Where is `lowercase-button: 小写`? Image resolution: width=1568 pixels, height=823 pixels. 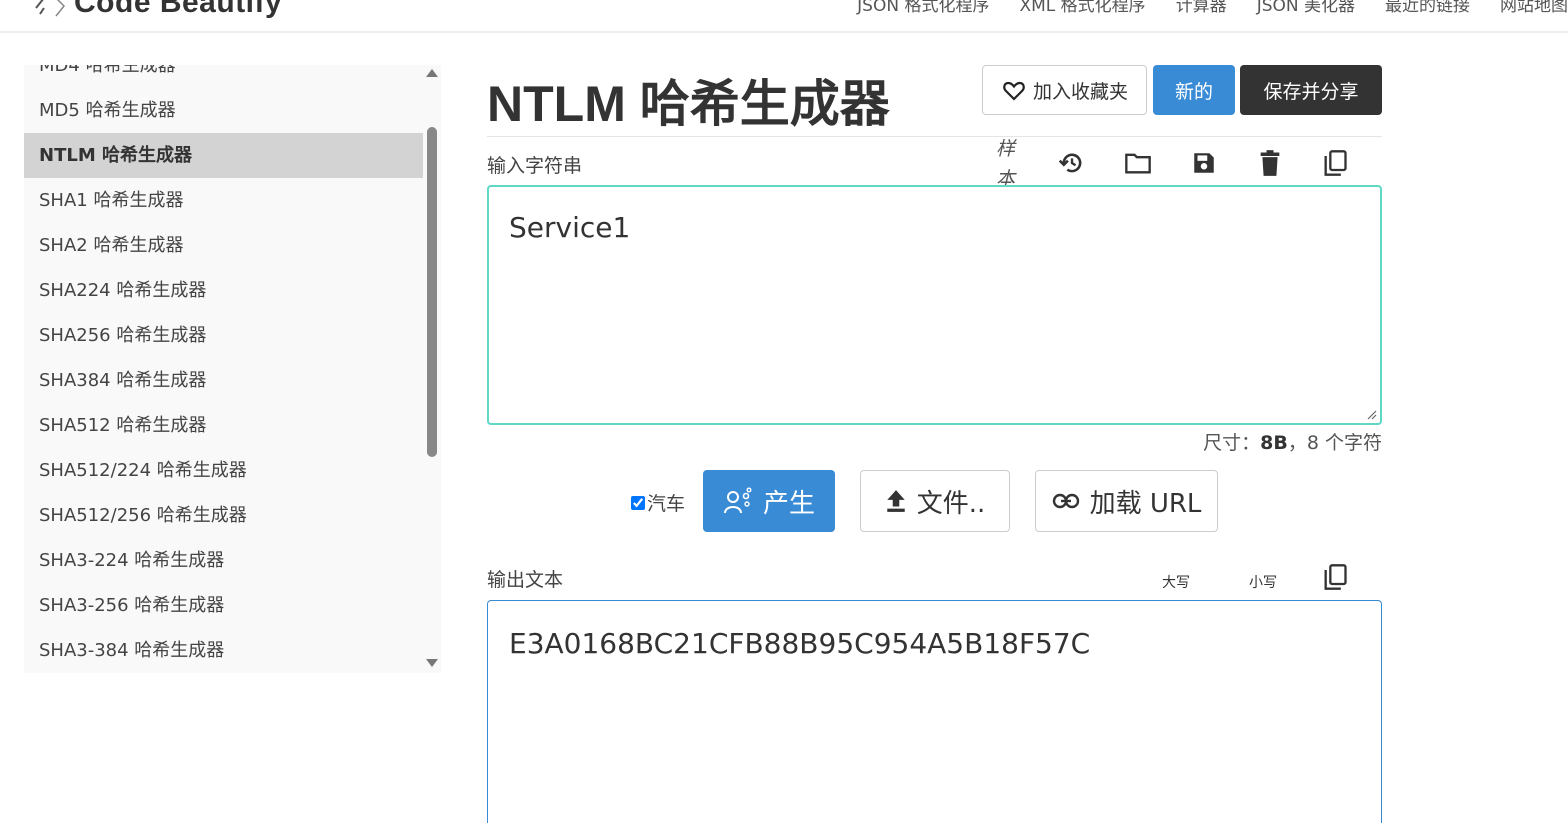 lowercase-button: 小写 is located at coordinates (1263, 582).